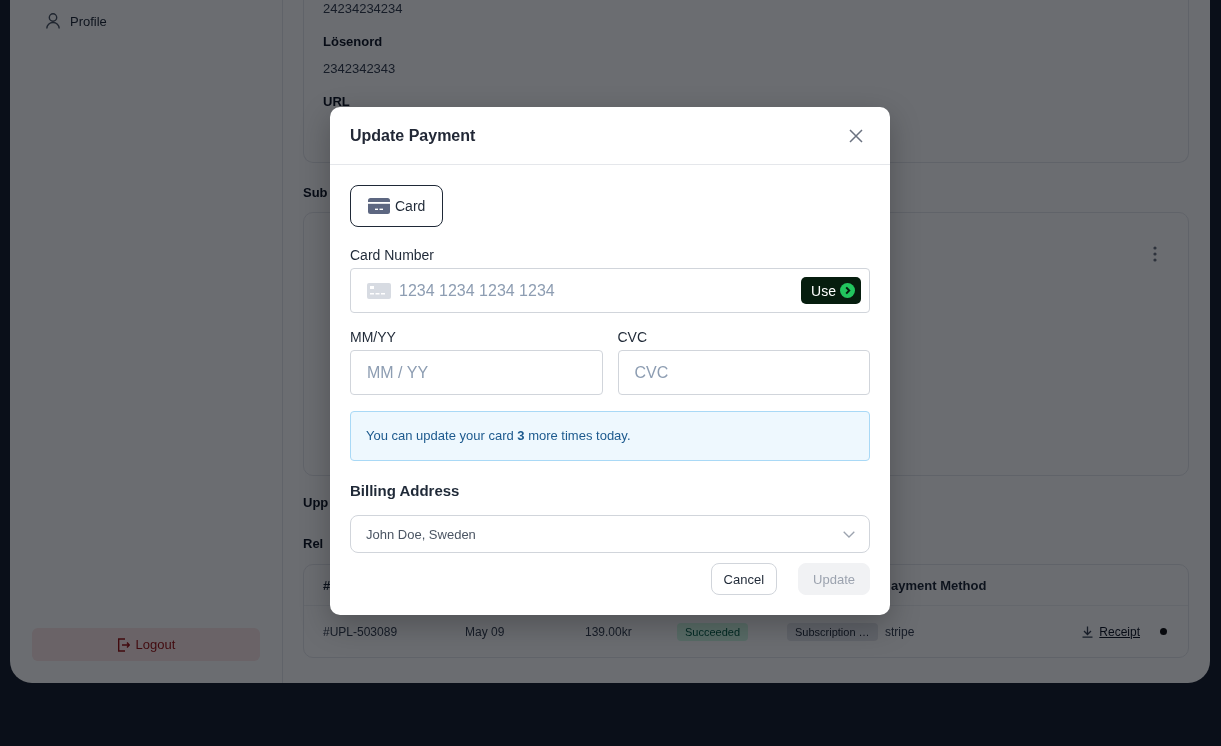  I want to click on billing-address-select: John Doe, Sweden, so click(610, 534).